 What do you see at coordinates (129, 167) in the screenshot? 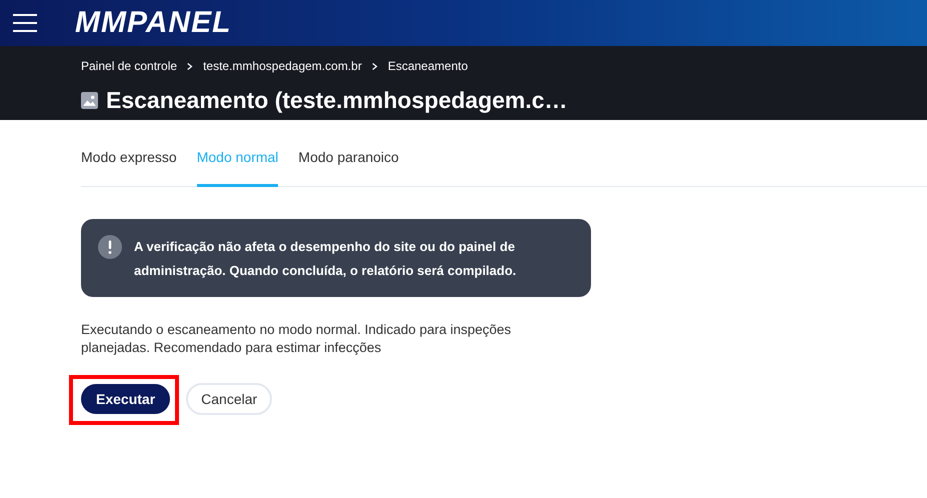
I see `tab: Modo expresso` at bounding box center [129, 167].